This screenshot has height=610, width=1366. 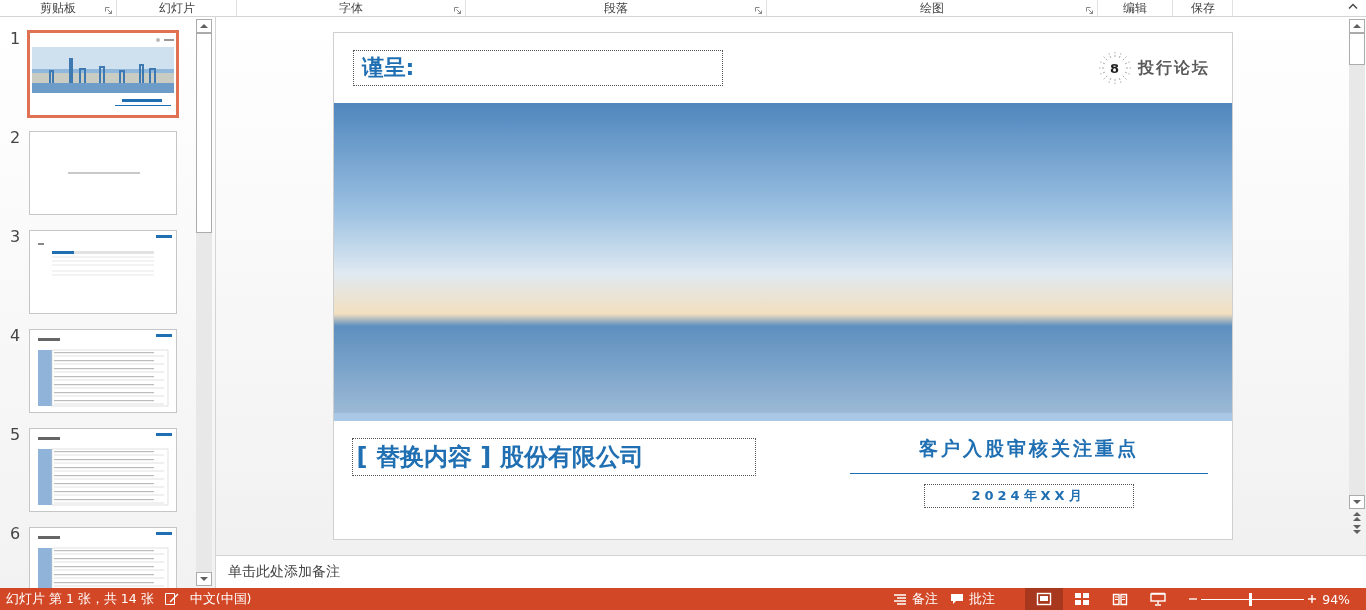 What do you see at coordinates (1250, 599) in the screenshot?
I see `zoom-slider-thumb` at bounding box center [1250, 599].